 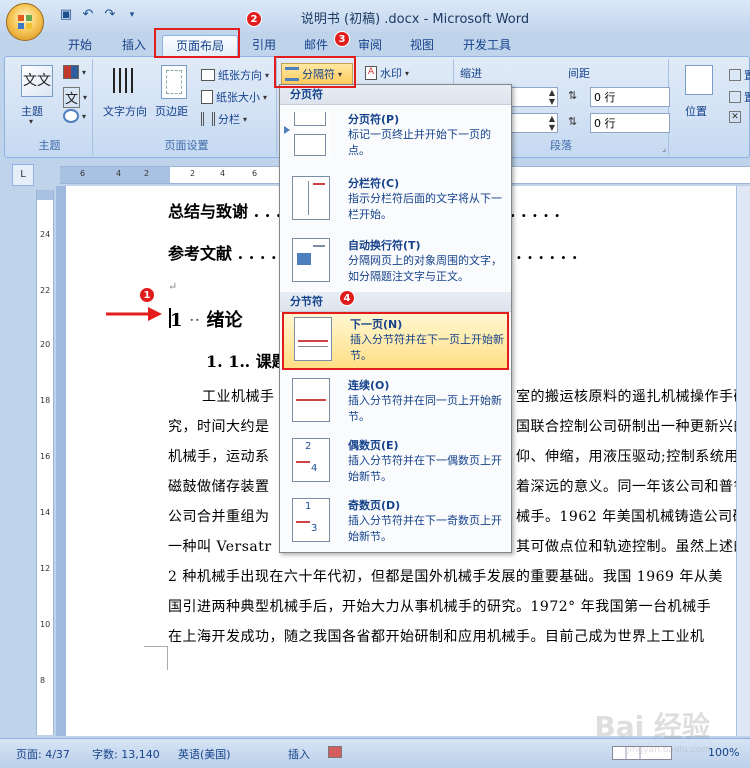 What do you see at coordinates (247, 361) in the screenshot?
I see `sub-heading: 1. 1‥ 课题` at bounding box center [247, 361].